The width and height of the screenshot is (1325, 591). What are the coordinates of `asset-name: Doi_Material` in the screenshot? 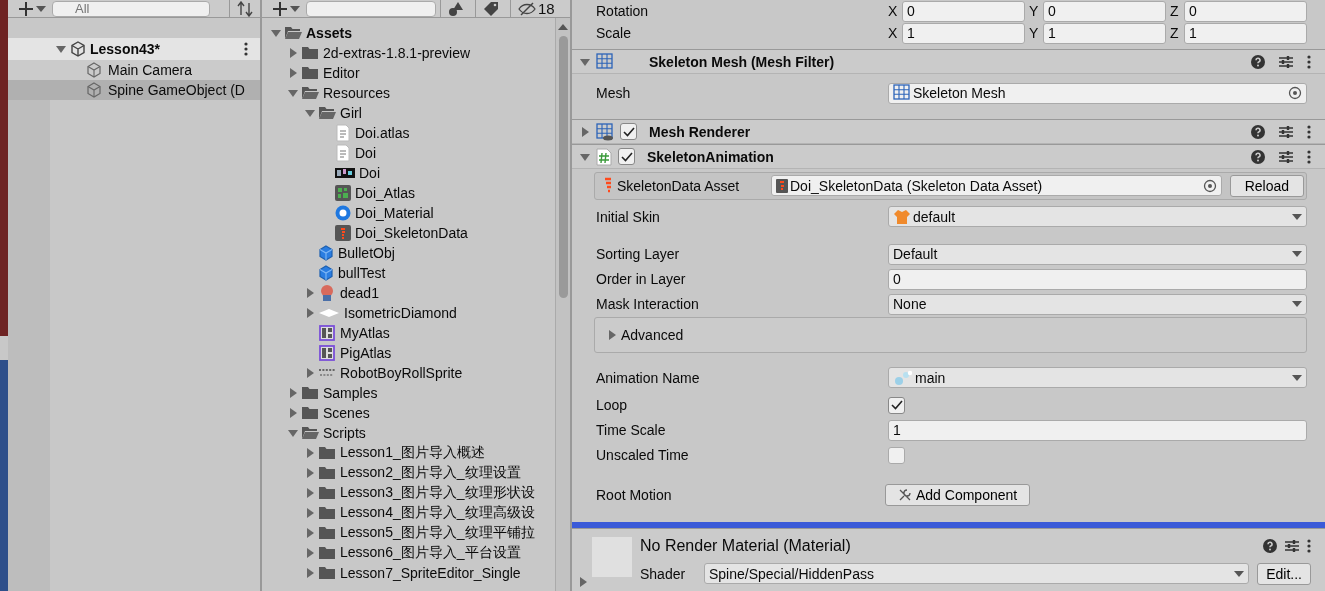 It's located at (394, 213).